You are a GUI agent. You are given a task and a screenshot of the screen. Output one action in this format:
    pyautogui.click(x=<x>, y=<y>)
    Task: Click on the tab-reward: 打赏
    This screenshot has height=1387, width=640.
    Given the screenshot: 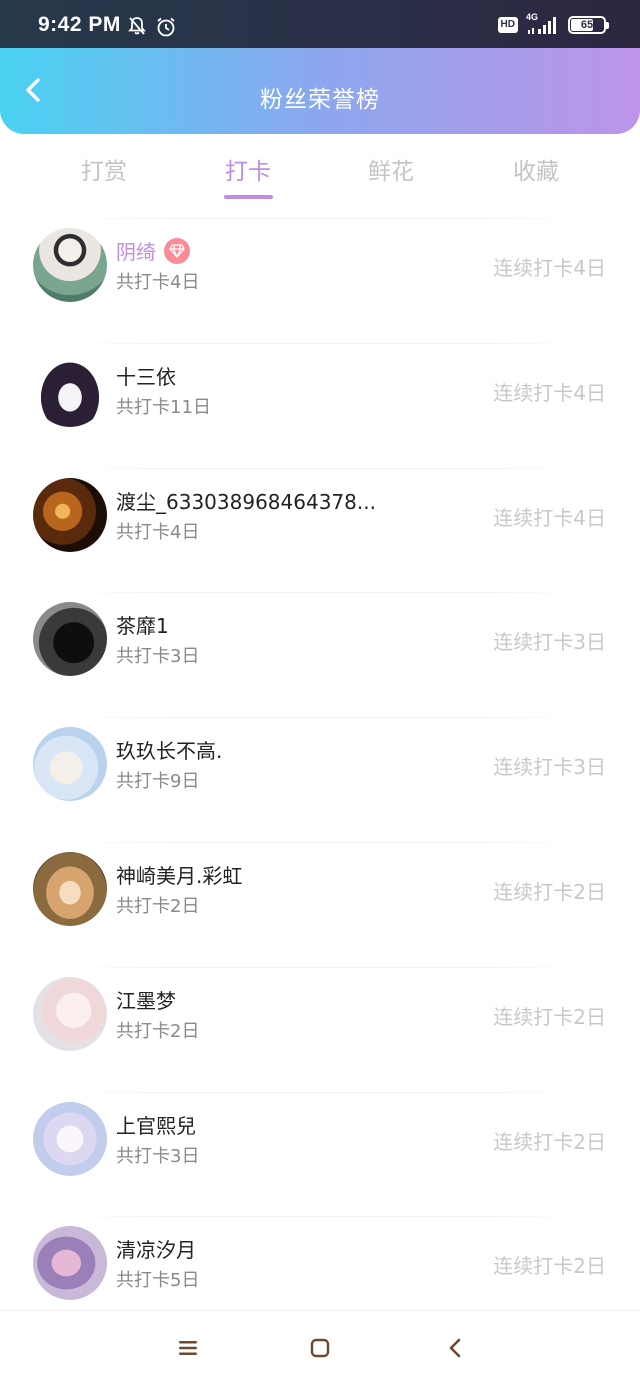 What is the action you would take?
    pyautogui.click(x=104, y=169)
    